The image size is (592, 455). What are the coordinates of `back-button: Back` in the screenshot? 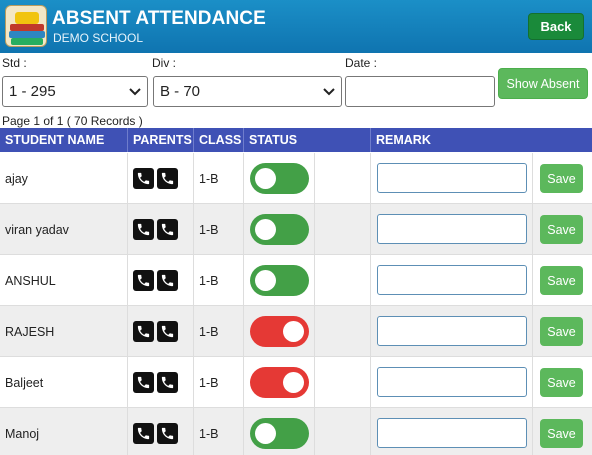 It's located at (556, 26).